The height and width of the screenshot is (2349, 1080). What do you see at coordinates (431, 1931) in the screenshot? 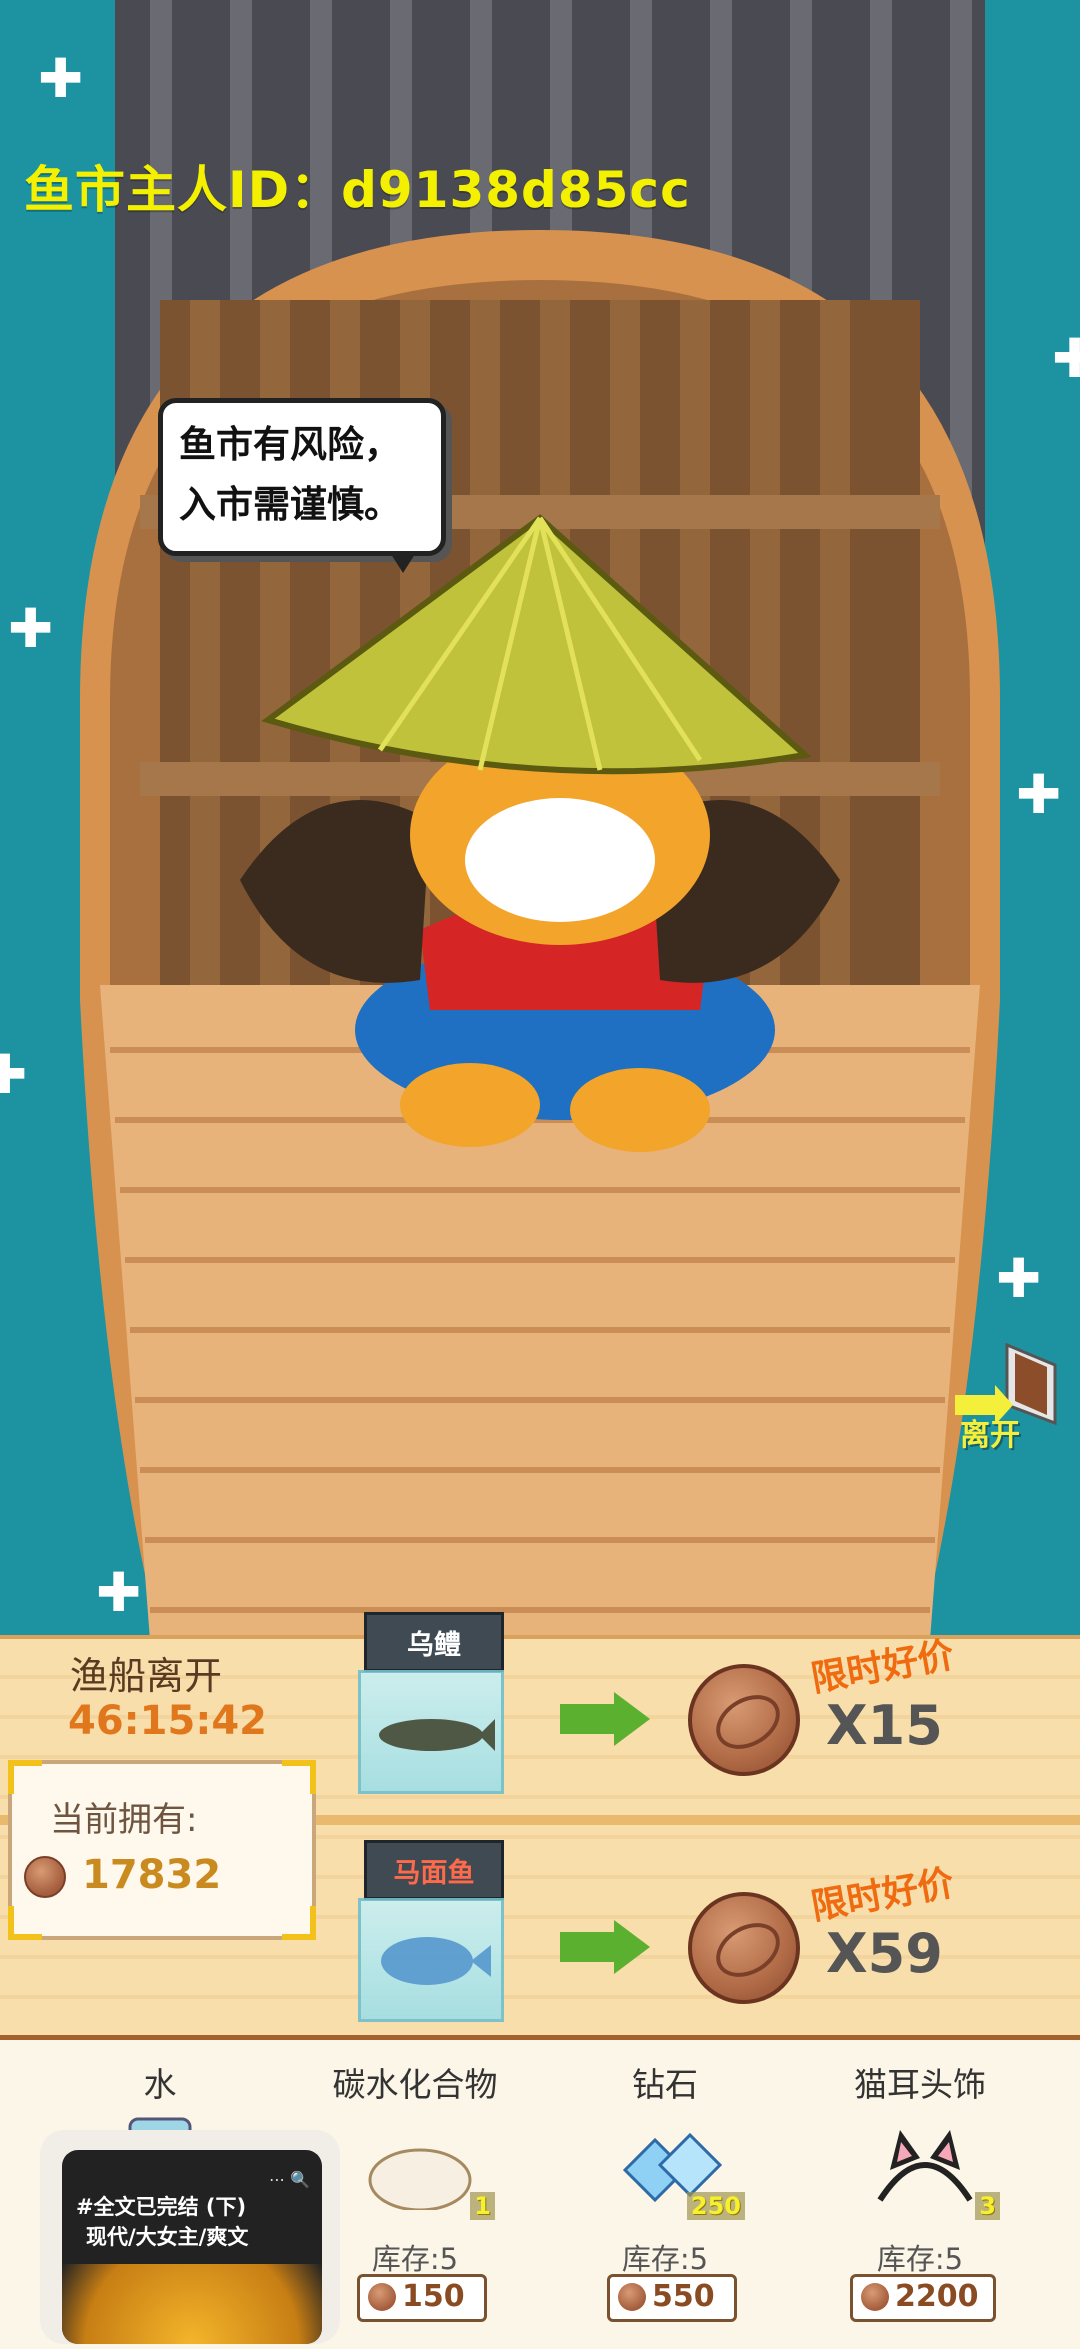
I see `fish-tank: 马面鱼` at bounding box center [431, 1931].